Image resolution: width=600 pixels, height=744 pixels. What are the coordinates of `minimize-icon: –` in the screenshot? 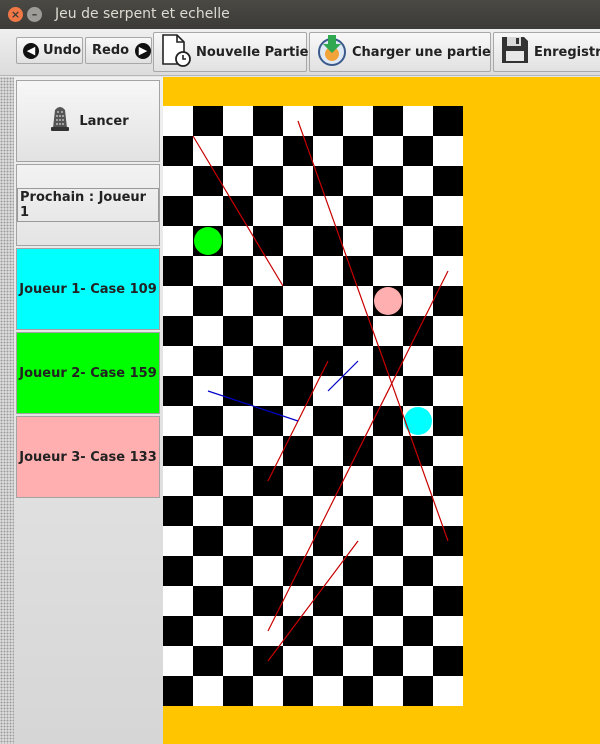 It's located at (34, 14).